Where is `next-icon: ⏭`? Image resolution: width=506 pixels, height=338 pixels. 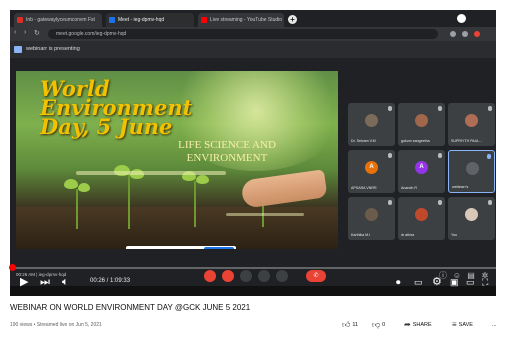
next-icon: ⏭ is located at coordinates (45, 282).